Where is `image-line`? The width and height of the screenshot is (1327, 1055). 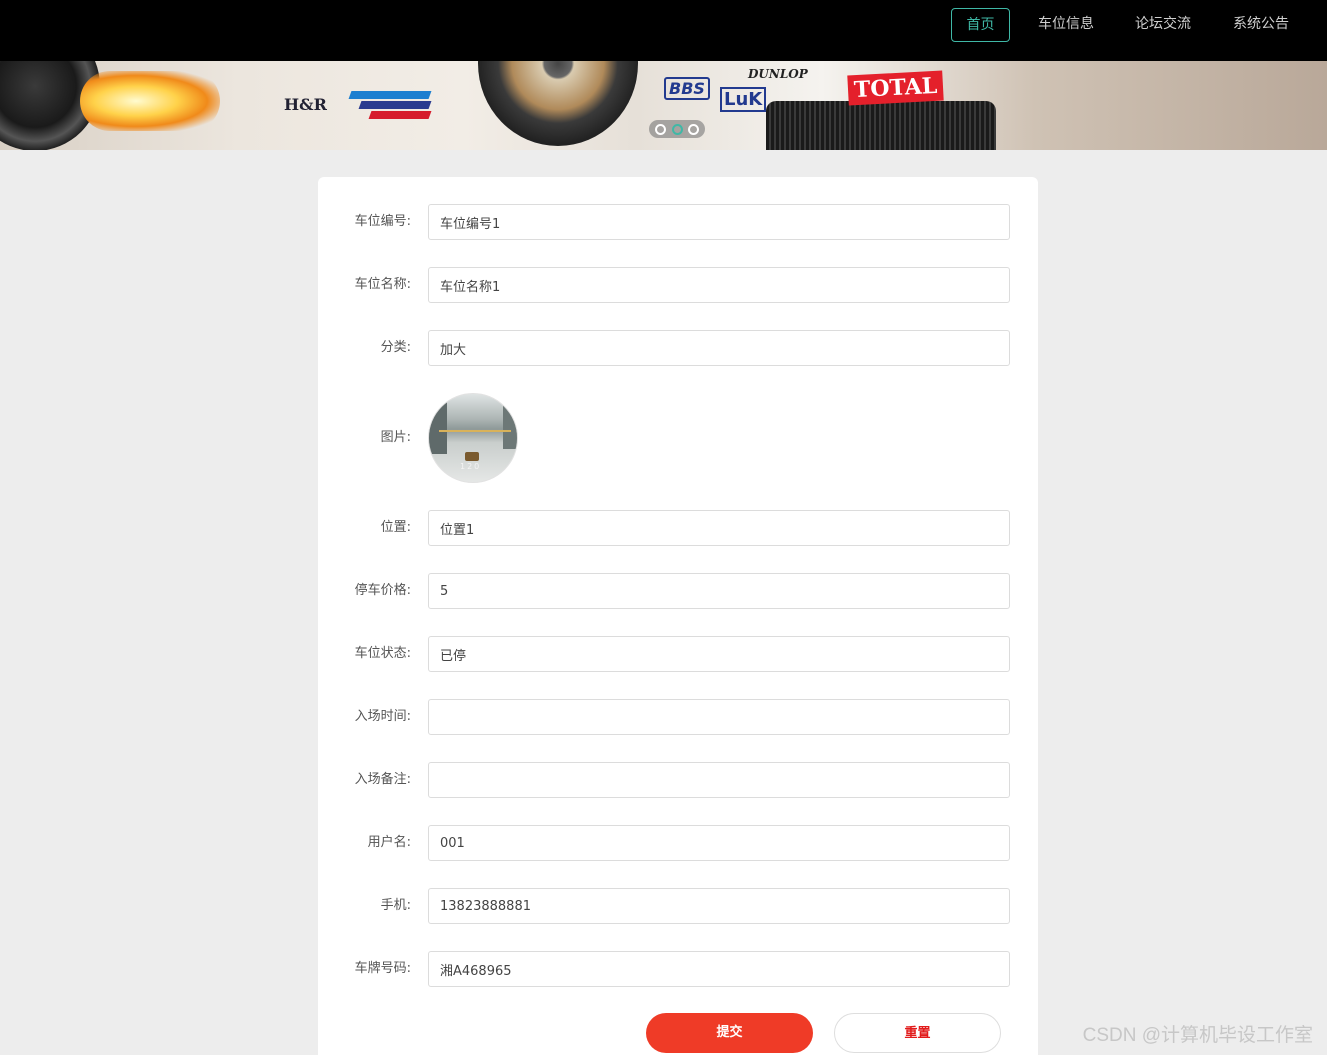 image-line is located at coordinates (475, 431).